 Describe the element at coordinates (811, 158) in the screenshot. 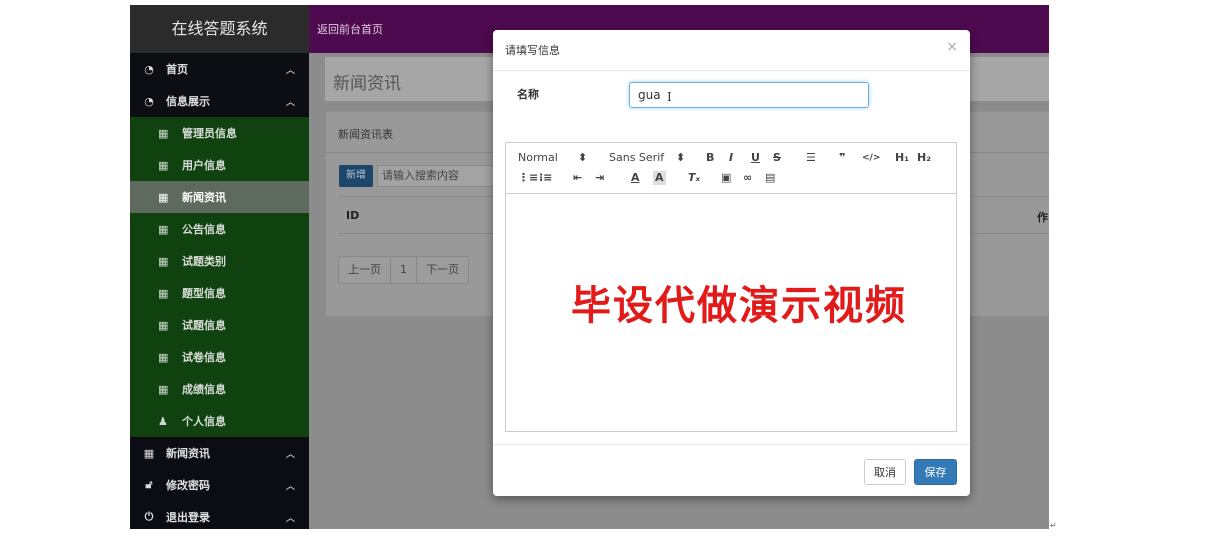

I see `align-icon: ☰` at that location.